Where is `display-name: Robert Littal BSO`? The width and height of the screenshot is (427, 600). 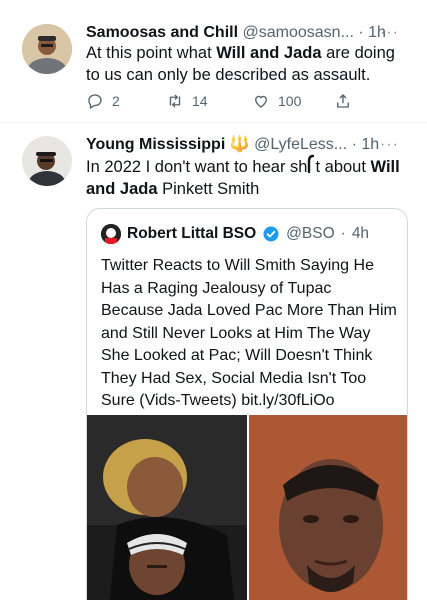 display-name: Robert Littal BSO is located at coordinates (191, 234).